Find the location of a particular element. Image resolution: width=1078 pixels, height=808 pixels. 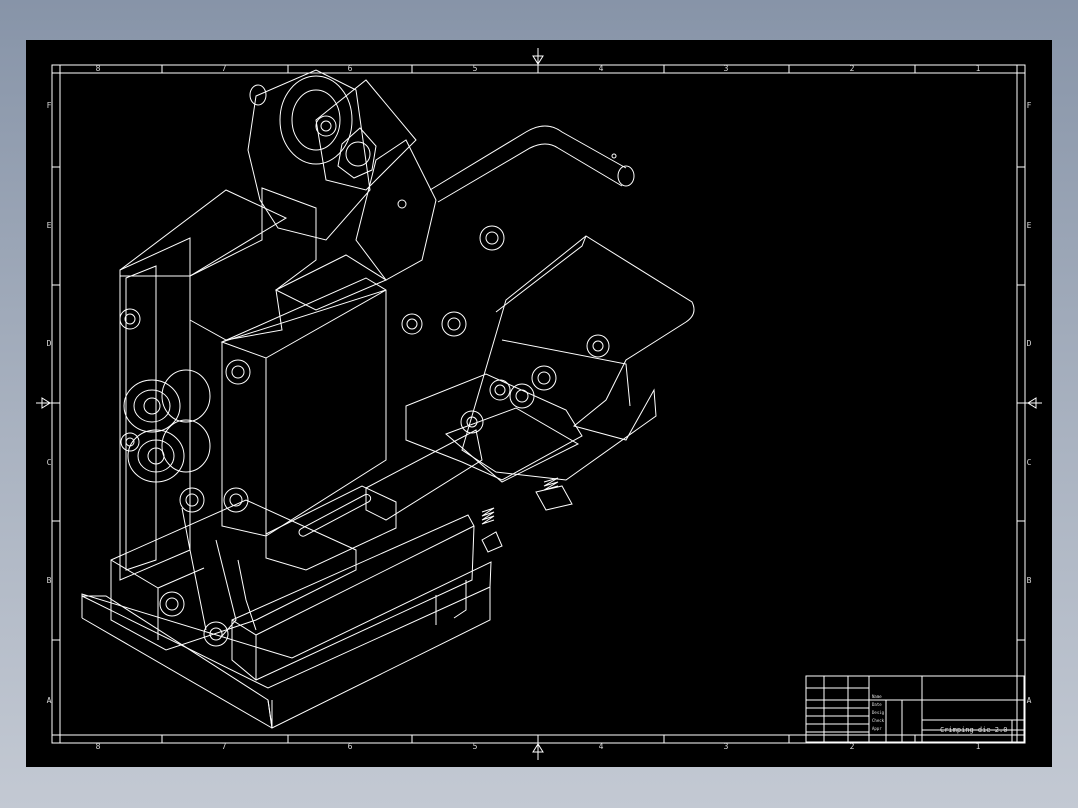

handle-rod is located at coordinates (528, 164).